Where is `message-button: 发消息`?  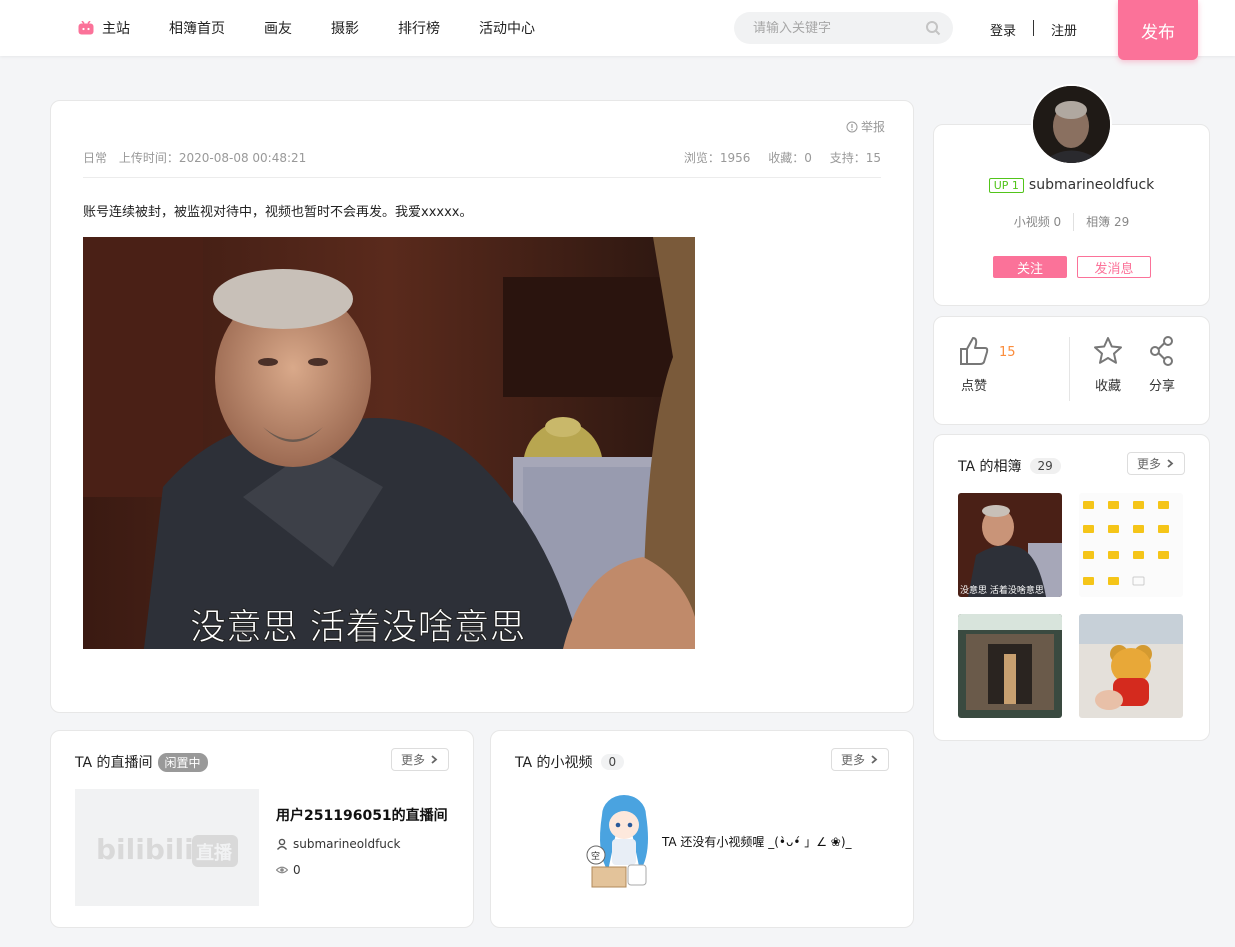 message-button: 发消息 is located at coordinates (1114, 267).